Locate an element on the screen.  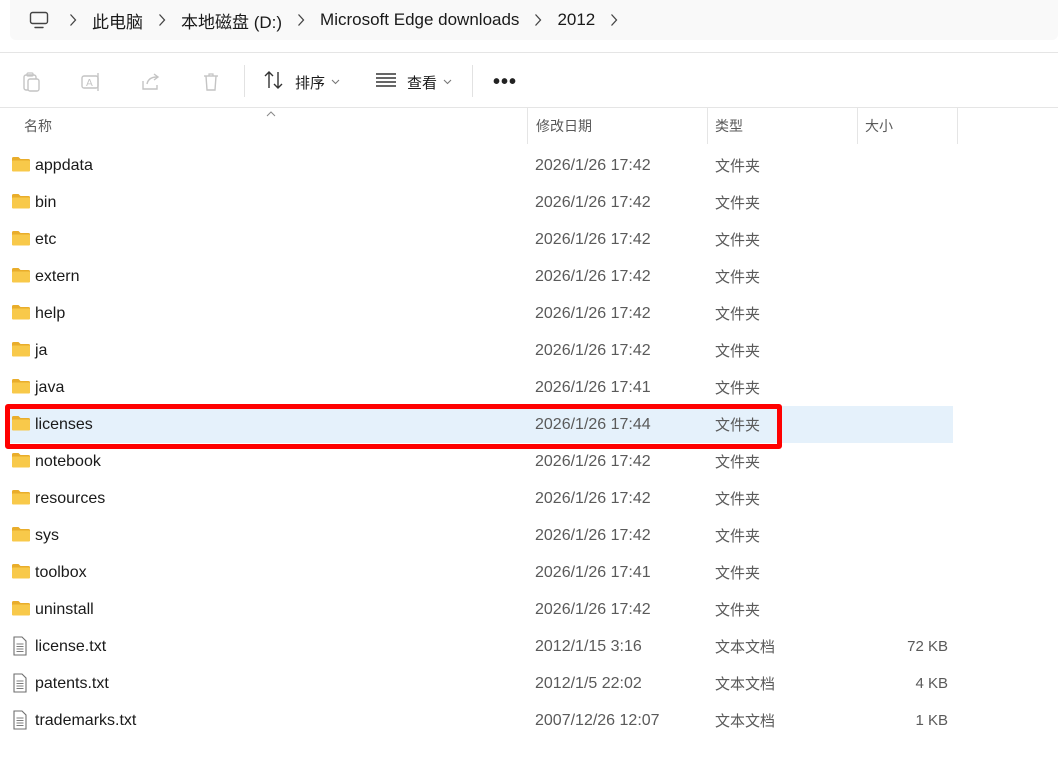
column-header-size: 大小 is located at coordinates (910, 126).